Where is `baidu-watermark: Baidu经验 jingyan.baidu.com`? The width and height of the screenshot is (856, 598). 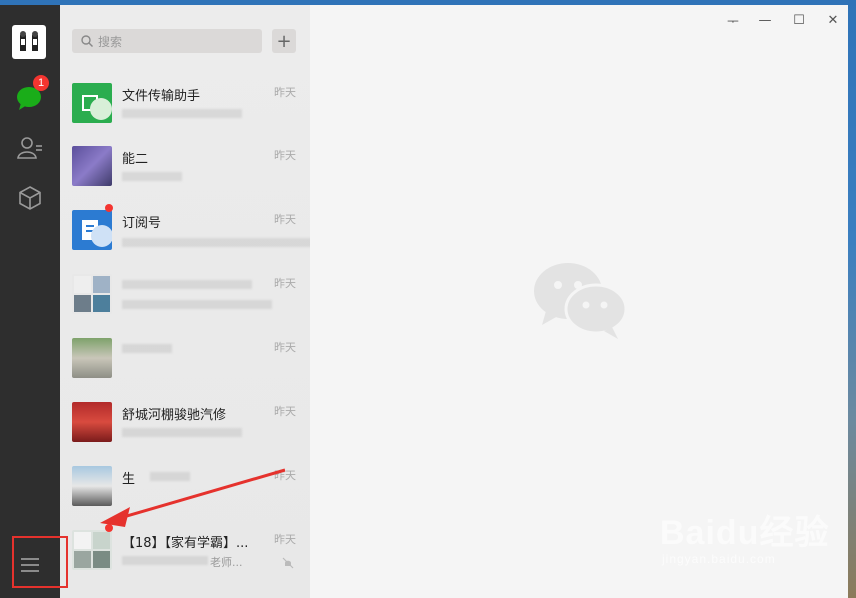 baidu-watermark: Baidu经验 jingyan.baidu.com is located at coordinates (744, 535).